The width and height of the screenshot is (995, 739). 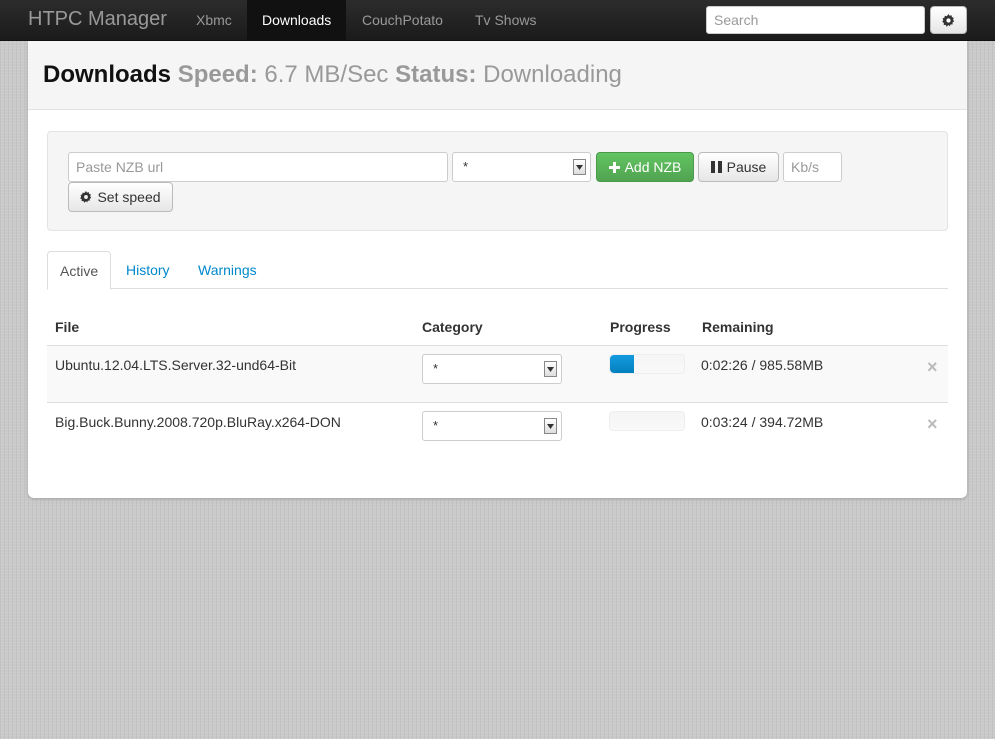 I want to click on pause-button: Pause, so click(x=738, y=167).